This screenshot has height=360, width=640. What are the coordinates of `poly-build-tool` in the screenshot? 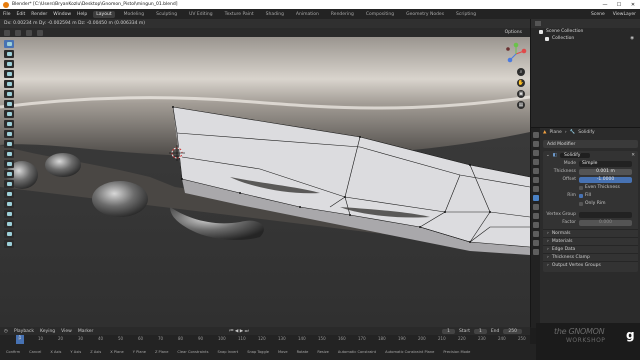 It's located at (9, 184).